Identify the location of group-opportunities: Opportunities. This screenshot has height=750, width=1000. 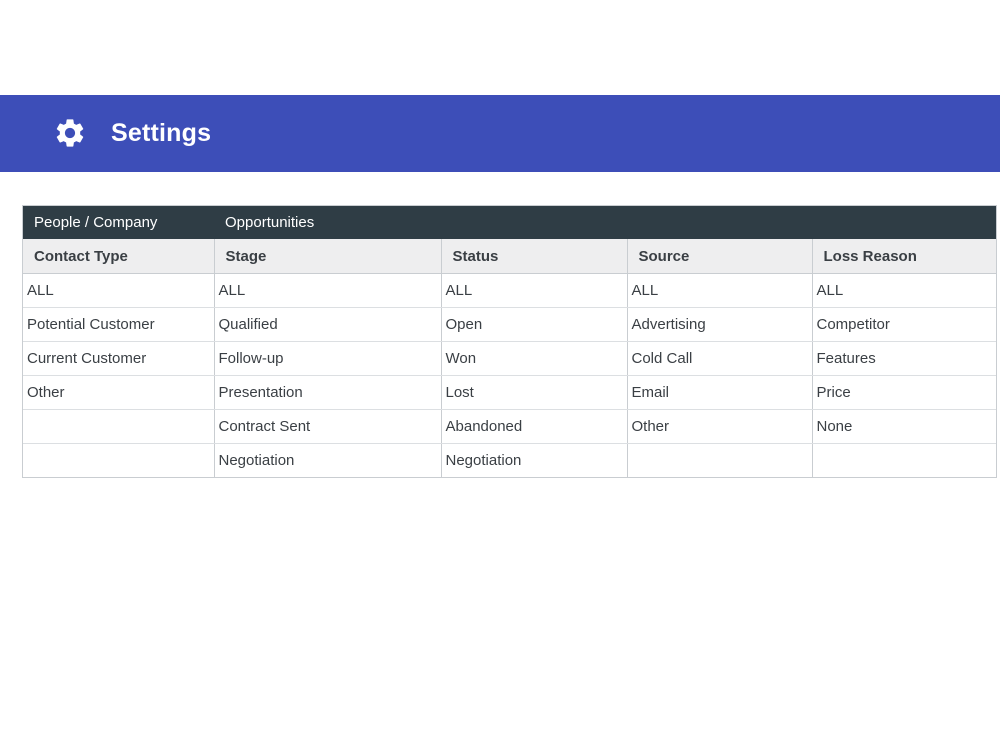
(605, 222).